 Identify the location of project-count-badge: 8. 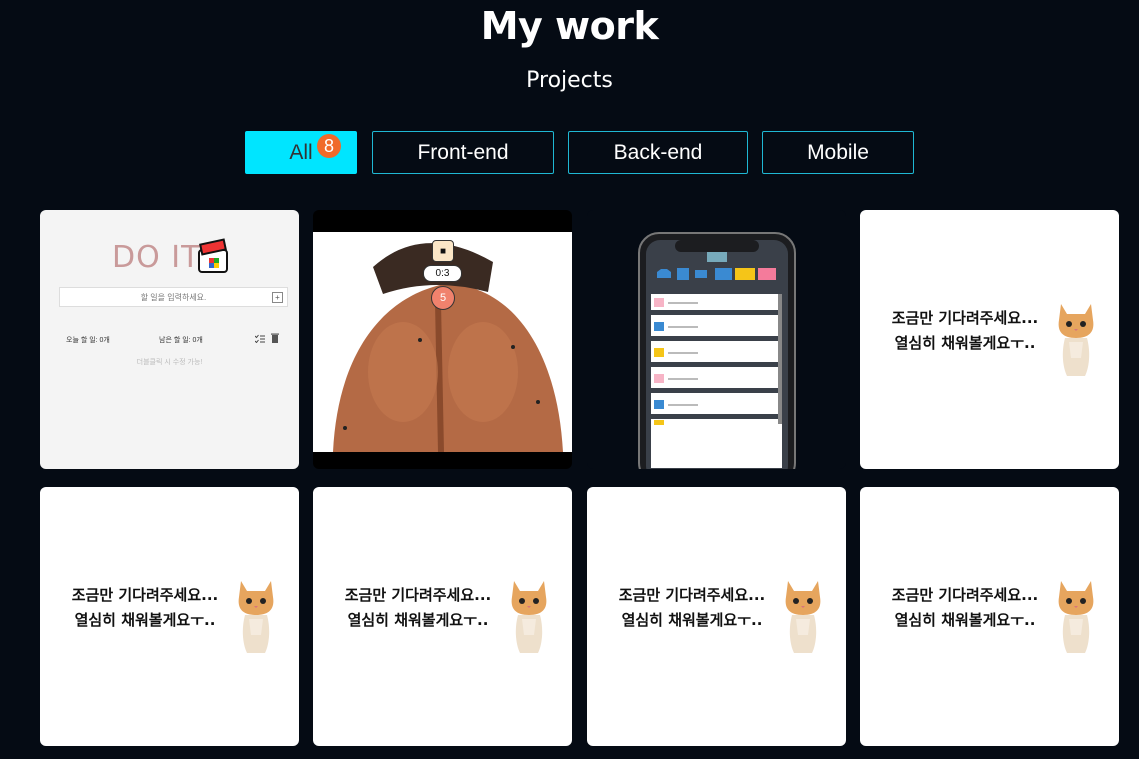
(329, 146).